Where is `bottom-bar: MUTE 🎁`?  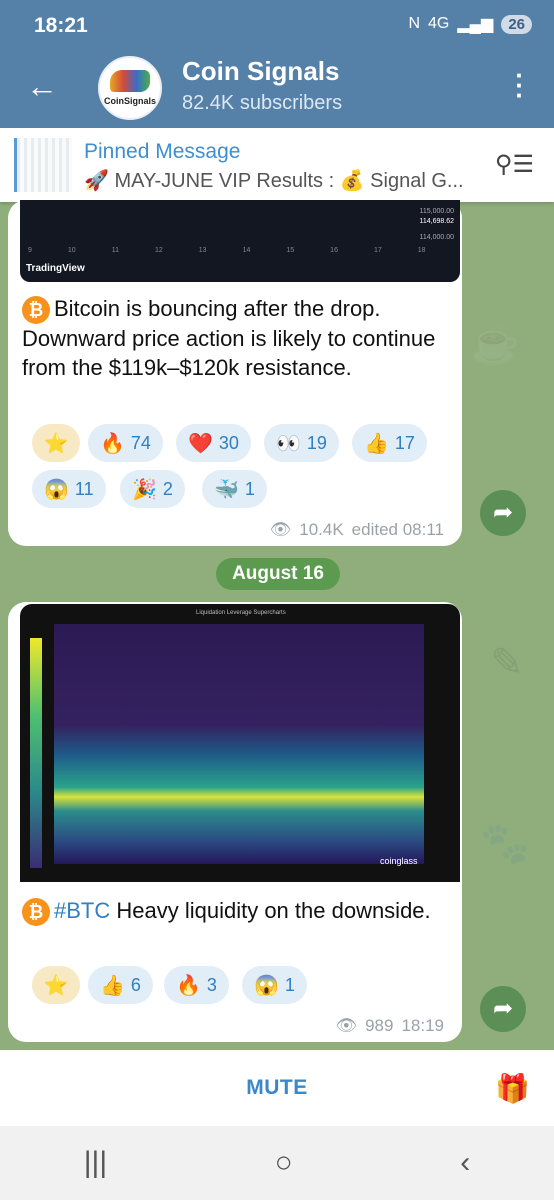 bottom-bar: MUTE 🎁 is located at coordinates (277, 1088).